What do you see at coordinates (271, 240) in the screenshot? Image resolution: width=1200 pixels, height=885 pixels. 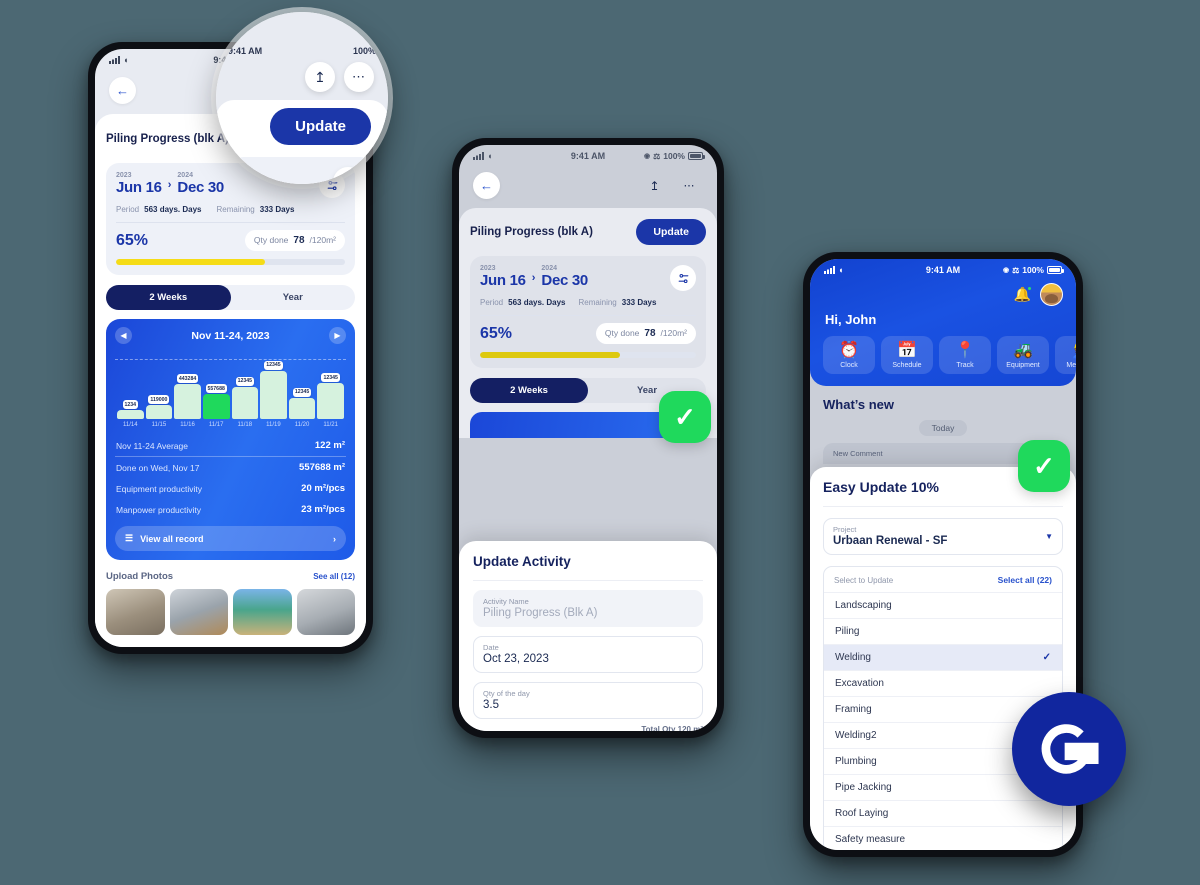 I see `qty-done-label: Qty done` at bounding box center [271, 240].